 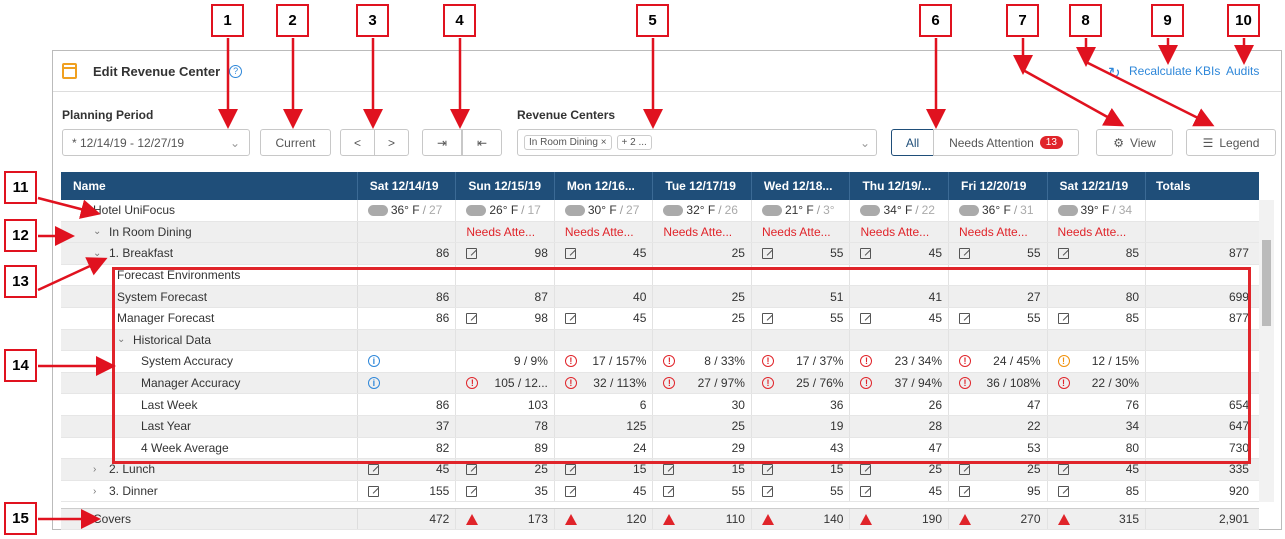 I want to click on column-name-header: Name, so click(x=209, y=186).